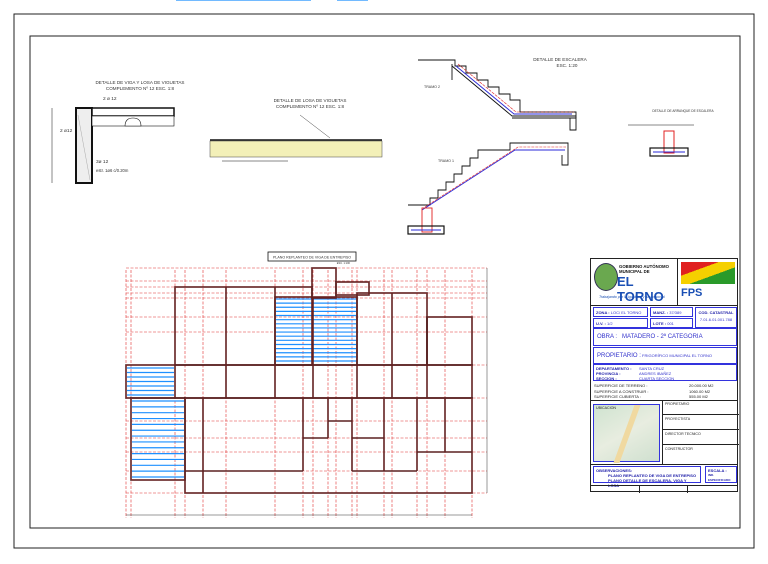 The image size is (768, 564). Describe the element at coordinates (446, 161) in the screenshot. I see `tramo-1-label: TRAMO 1` at that location.